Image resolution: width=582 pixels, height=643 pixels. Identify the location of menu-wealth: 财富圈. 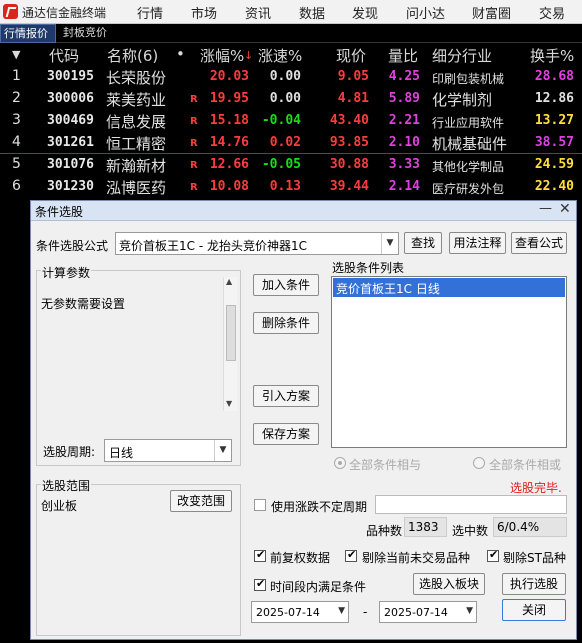
(491, 12).